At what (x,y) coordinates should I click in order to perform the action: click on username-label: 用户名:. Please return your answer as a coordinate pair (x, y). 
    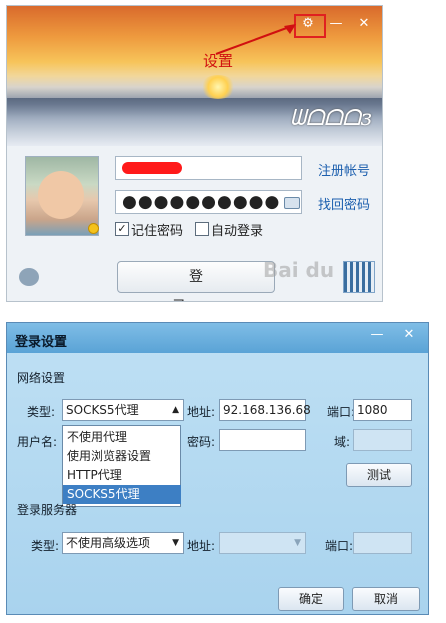
    Looking at the image, I should click on (37, 442).